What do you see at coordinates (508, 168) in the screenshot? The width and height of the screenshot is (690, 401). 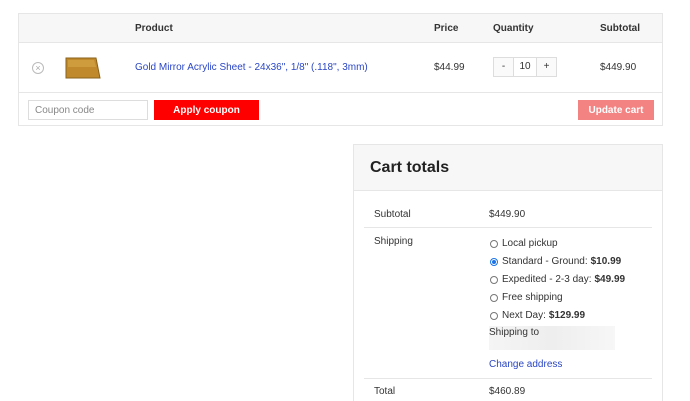 I see `cart-totals-header: Cart totals` at bounding box center [508, 168].